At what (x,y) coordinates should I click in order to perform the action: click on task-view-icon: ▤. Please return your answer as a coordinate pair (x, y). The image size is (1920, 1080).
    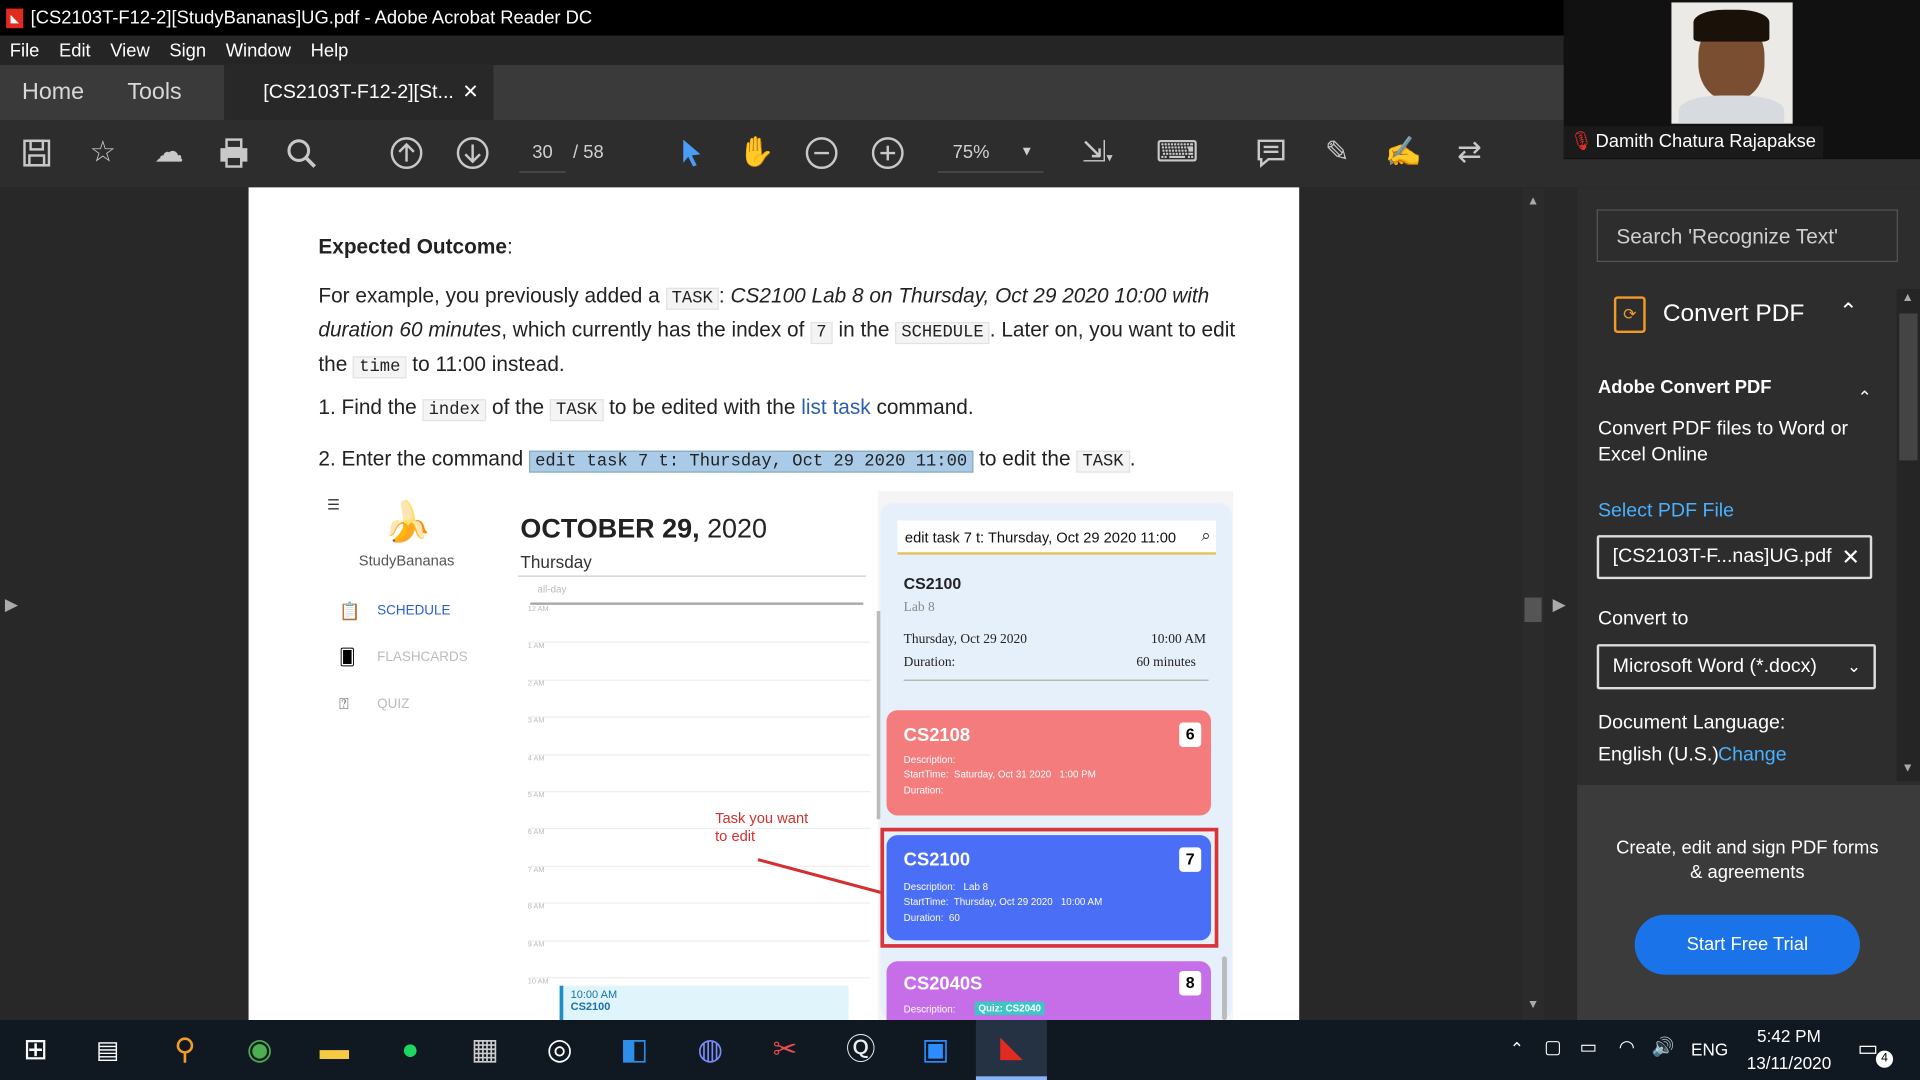
    Looking at the image, I should click on (107, 1050).